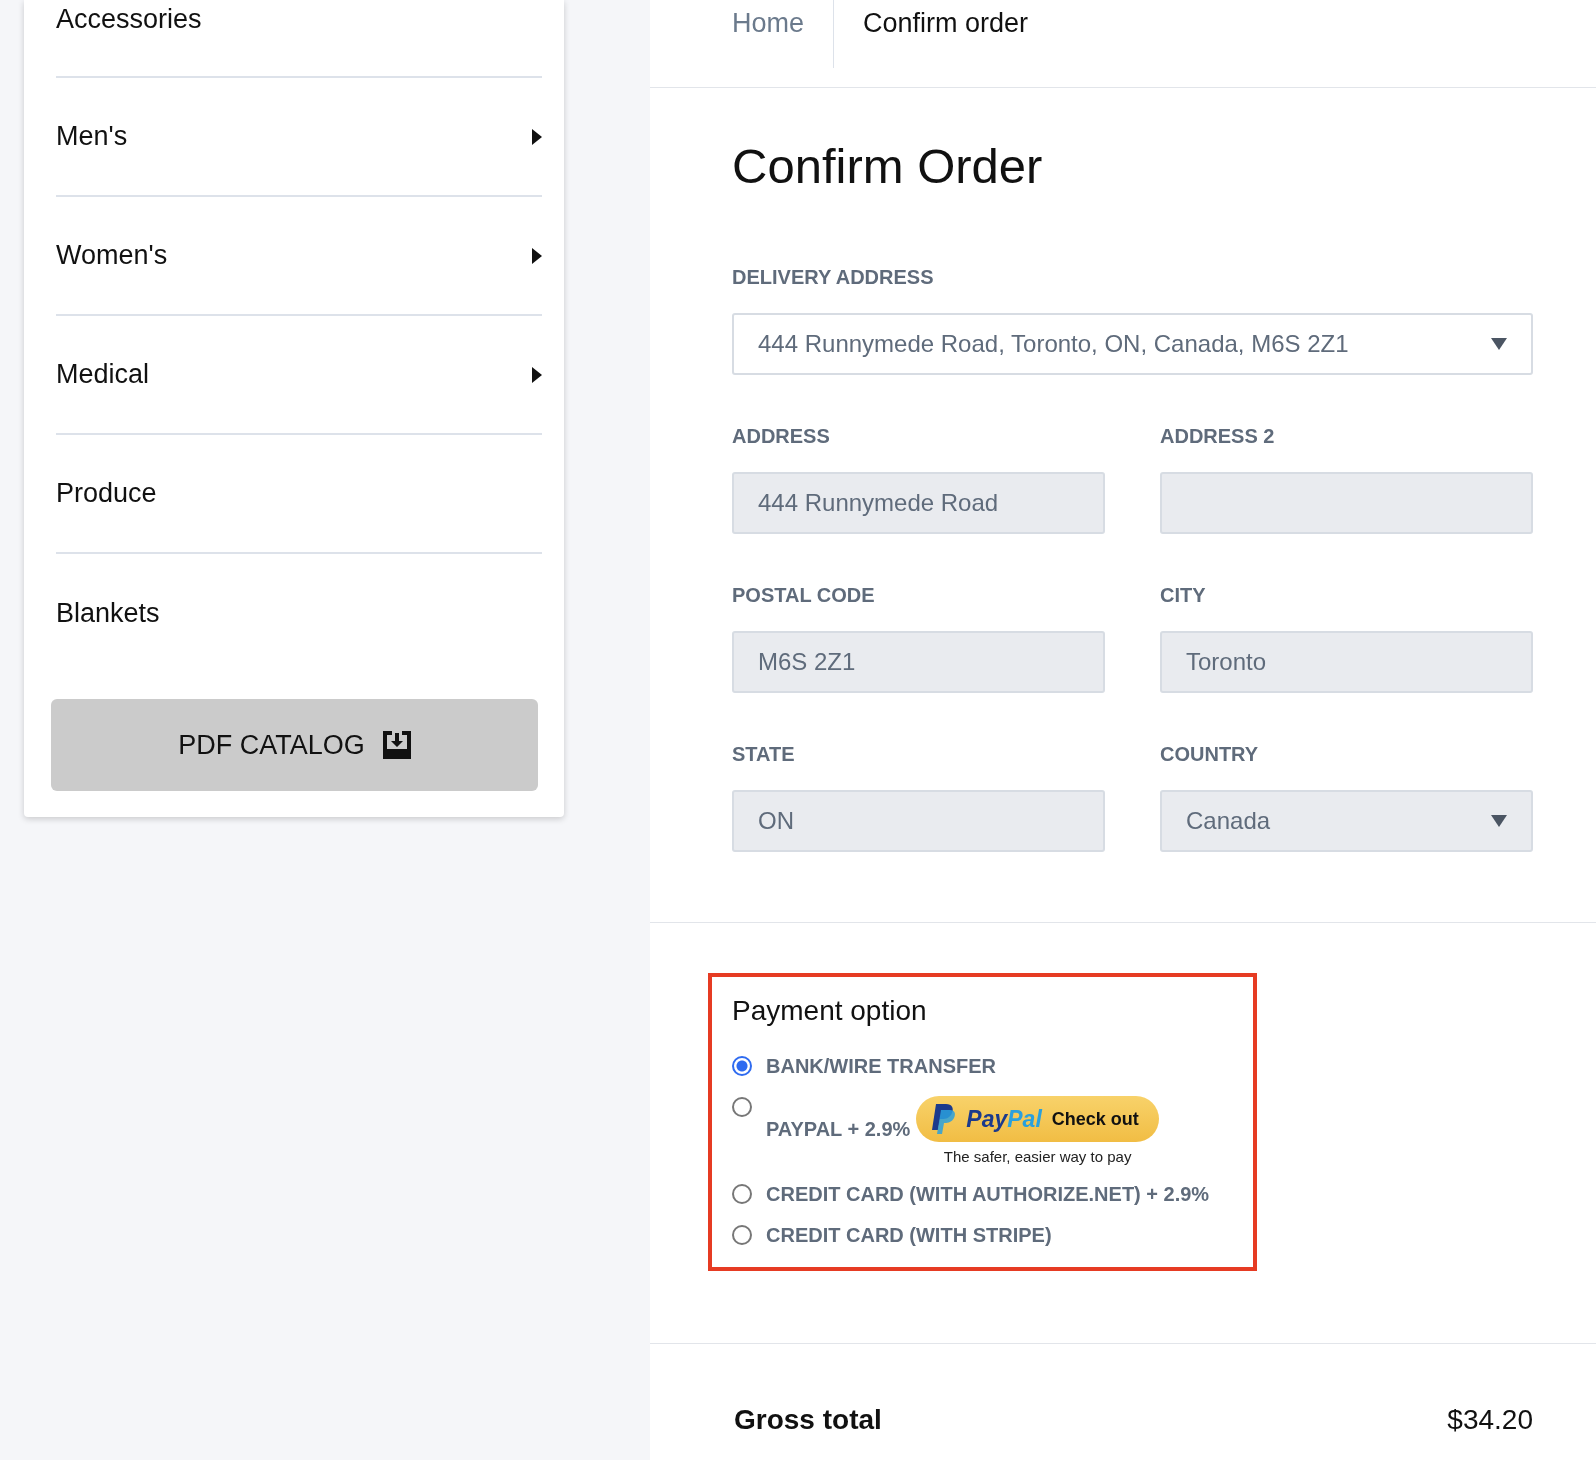 The height and width of the screenshot is (1460, 1596). I want to click on input-field: 444 Runnymede Road, so click(918, 503).